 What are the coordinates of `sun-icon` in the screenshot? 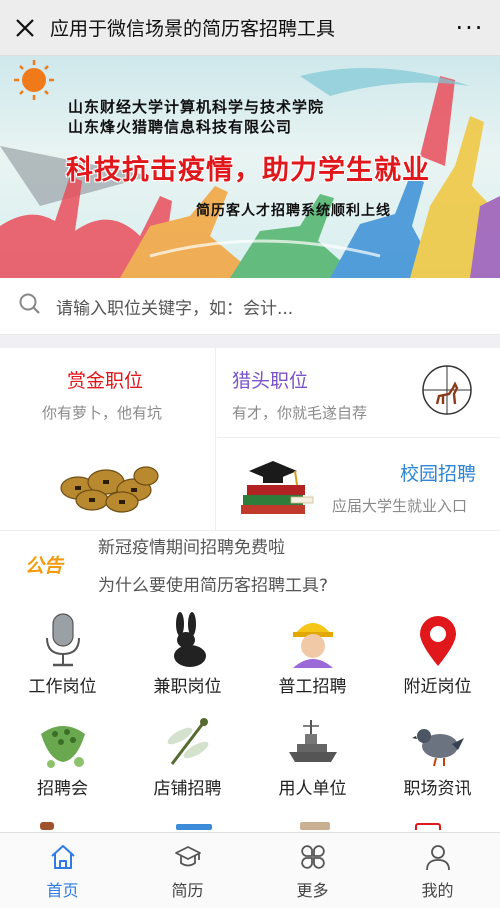 It's located at (34, 80).